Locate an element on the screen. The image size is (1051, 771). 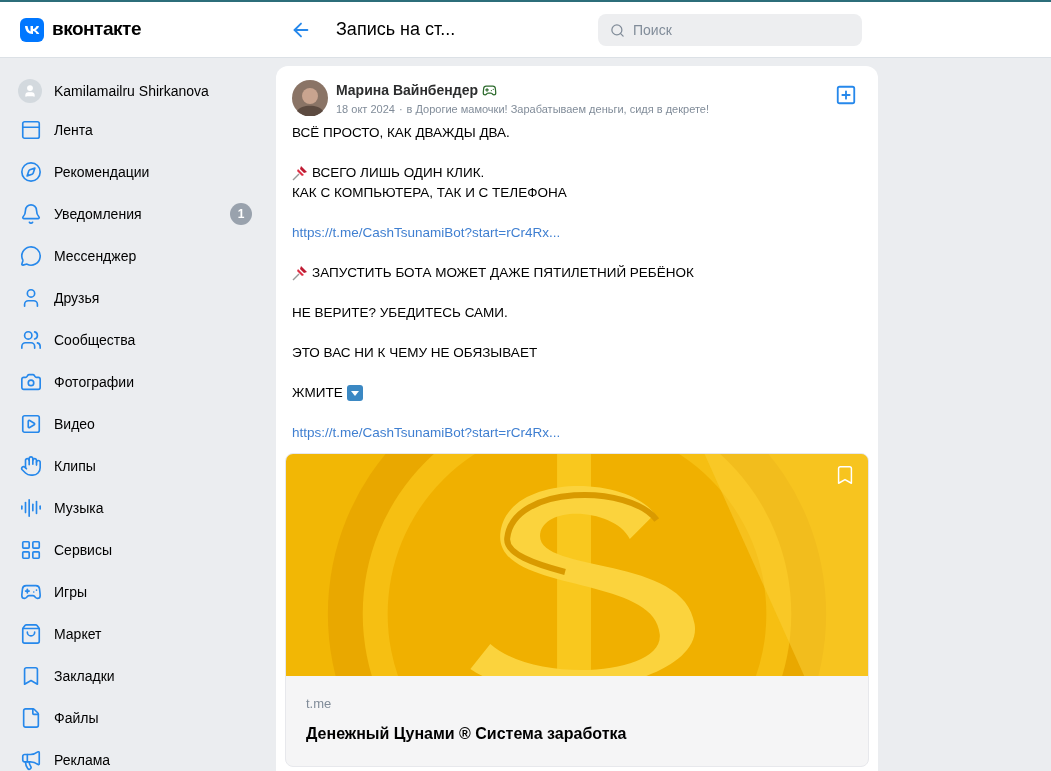
sidebar-item: Друзья is located at coordinates (135, 298).